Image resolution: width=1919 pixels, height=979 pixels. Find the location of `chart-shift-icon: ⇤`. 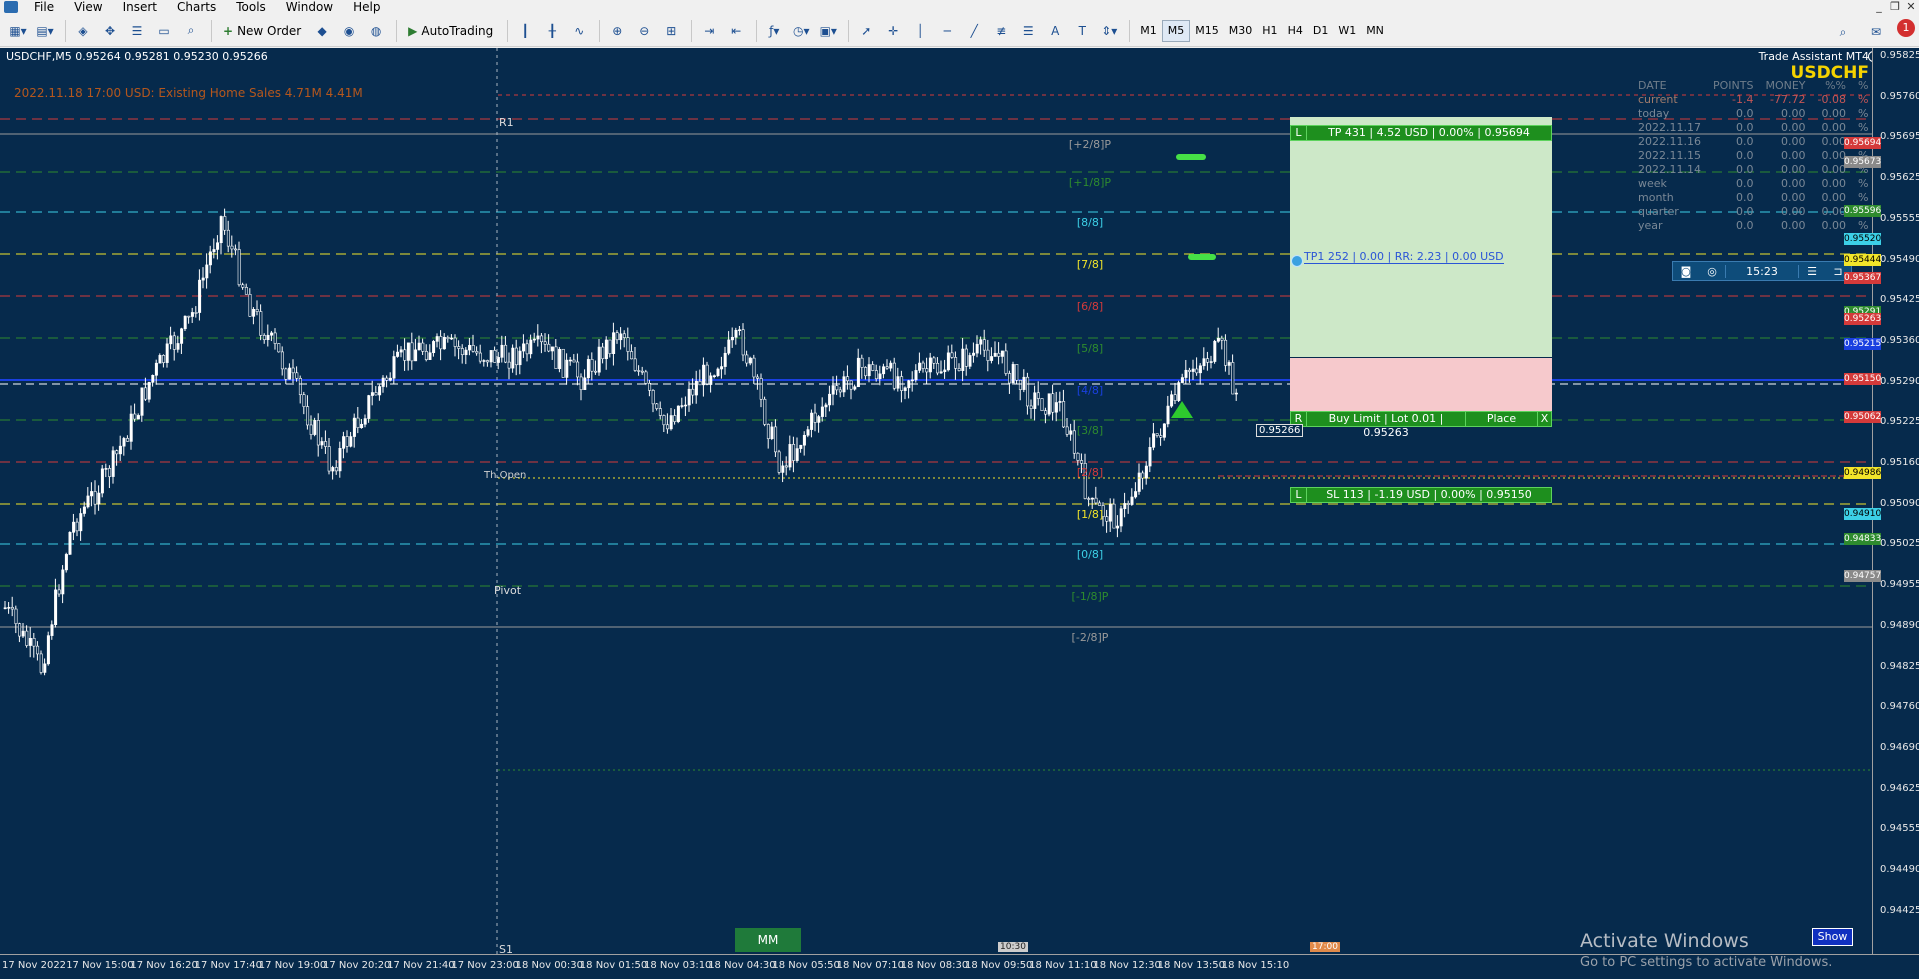

chart-shift-icon: ⇤ is located at coordinates (736, 31).